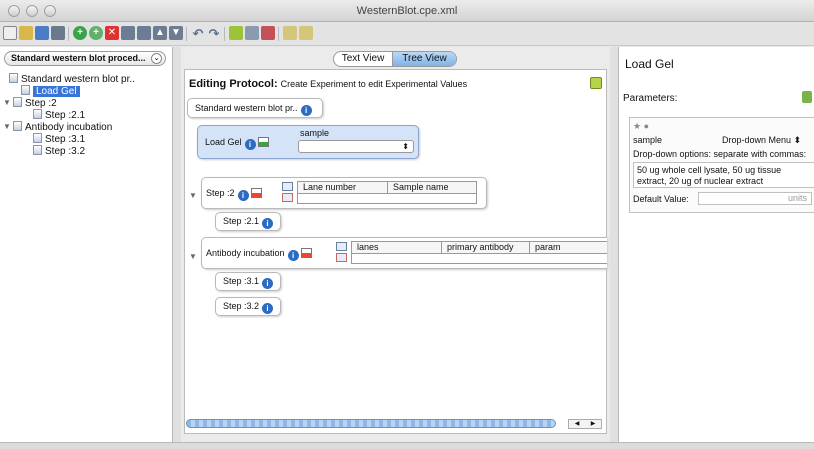  Describe the element at coordinates (30, 103) in the screenshot. I see `tree-item-step-2: ▼ Step :2` at that location.